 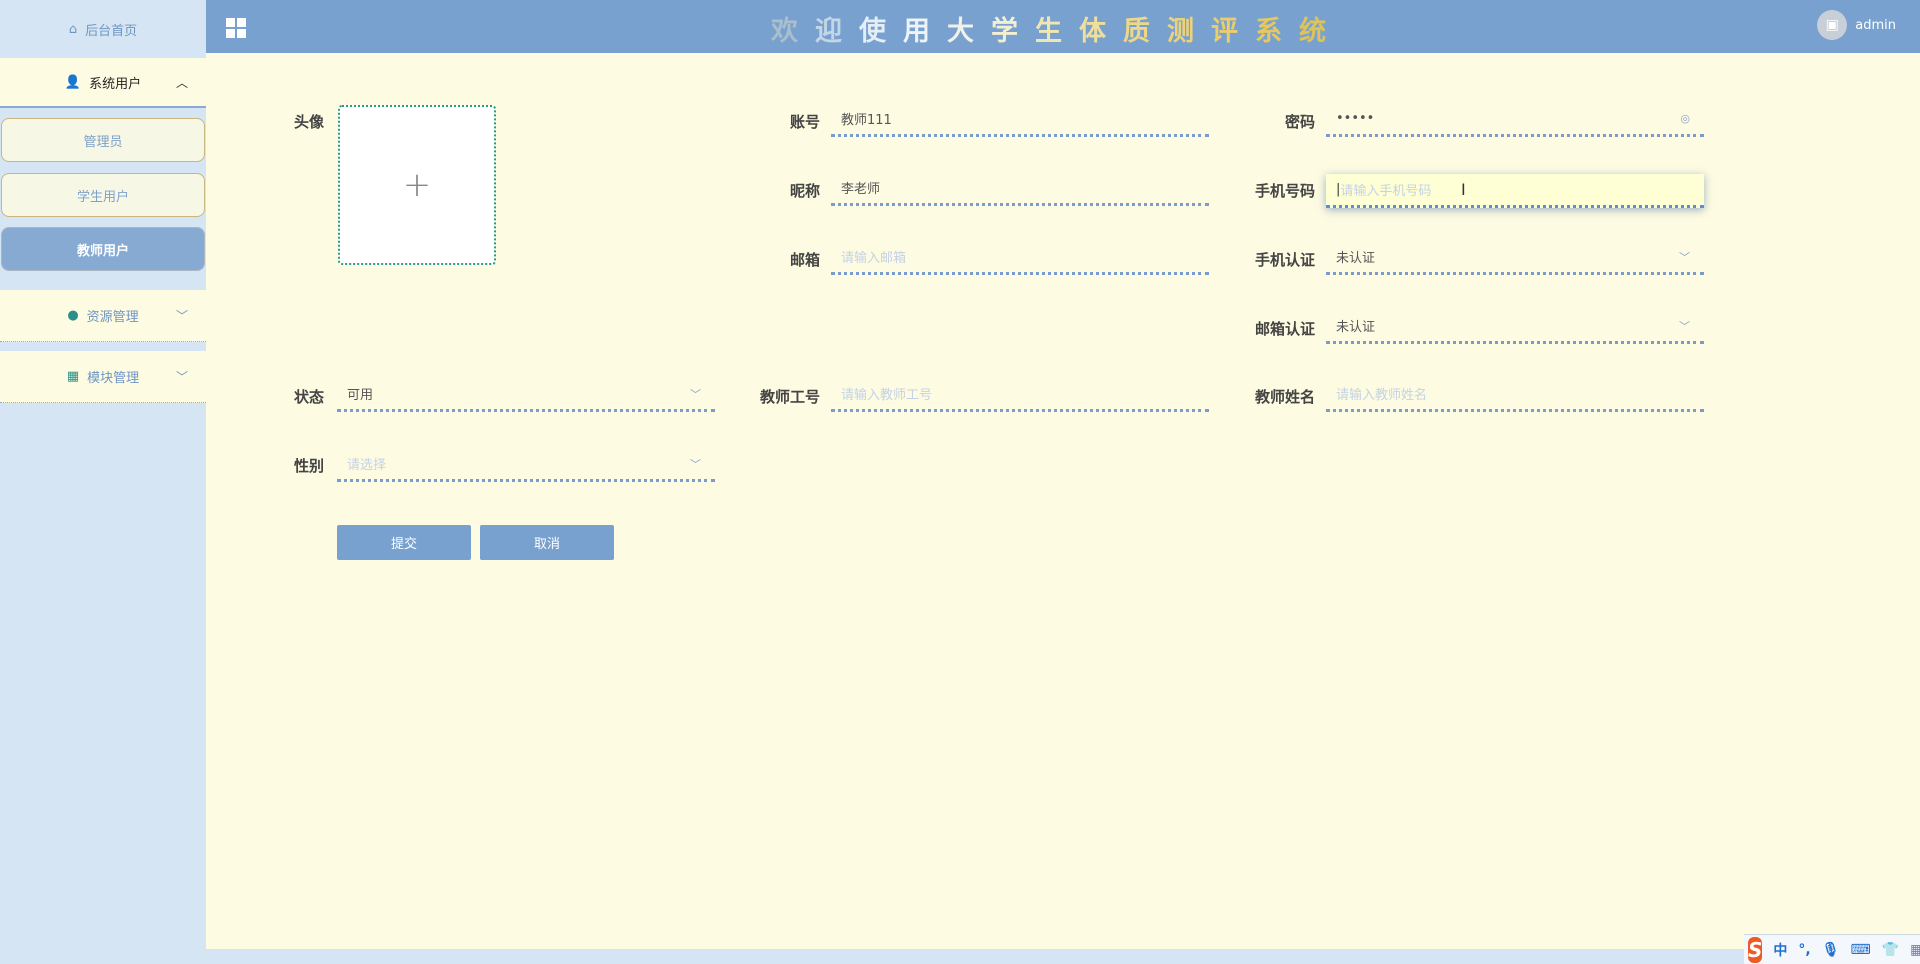 I want to click on home-icon: ⌂, so click(x=73, y=29).